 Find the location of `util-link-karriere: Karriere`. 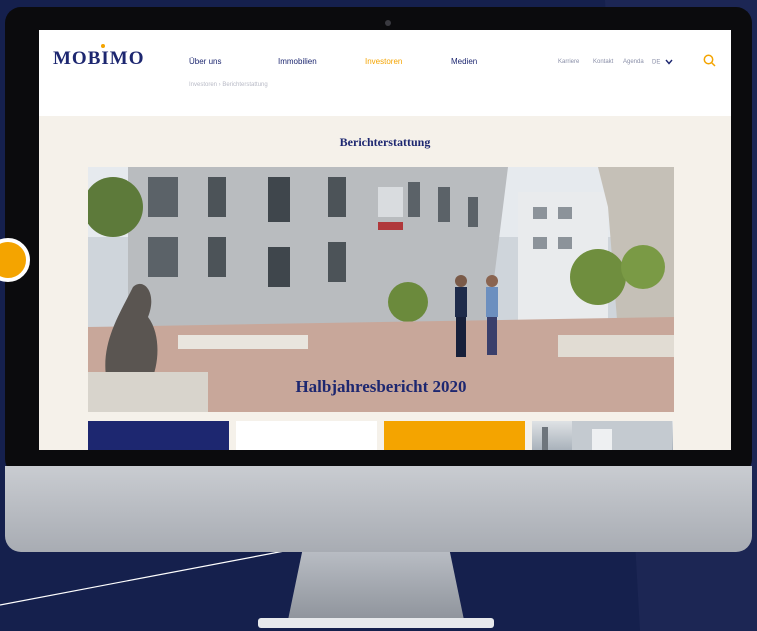

util-link-karriere: Karriere is located at coordinates (568, 62).